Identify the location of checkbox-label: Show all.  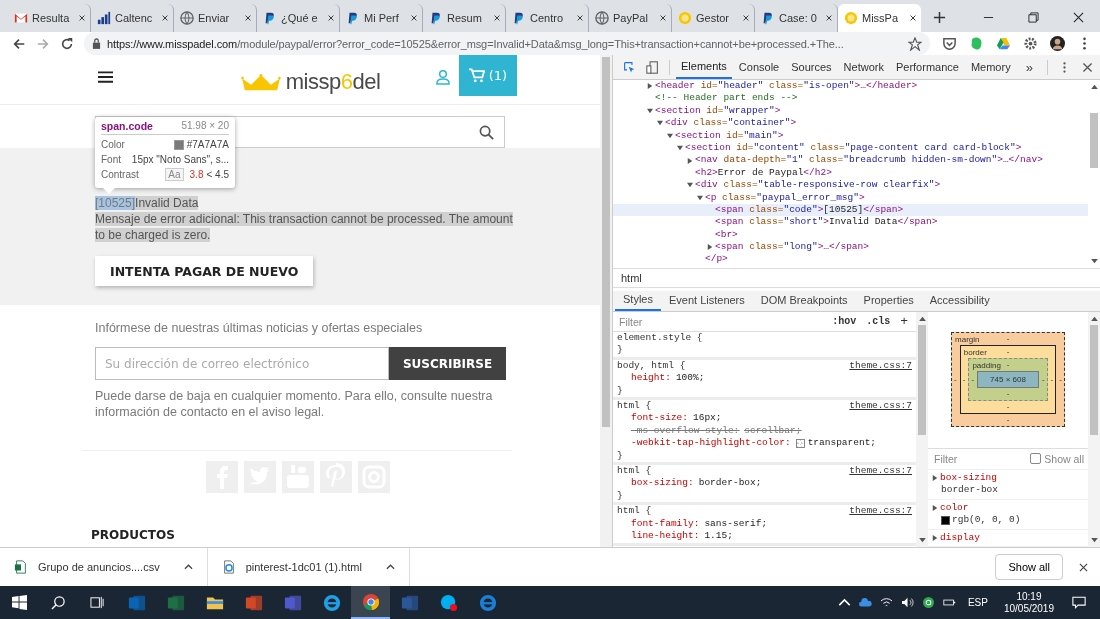
(1064, 458).